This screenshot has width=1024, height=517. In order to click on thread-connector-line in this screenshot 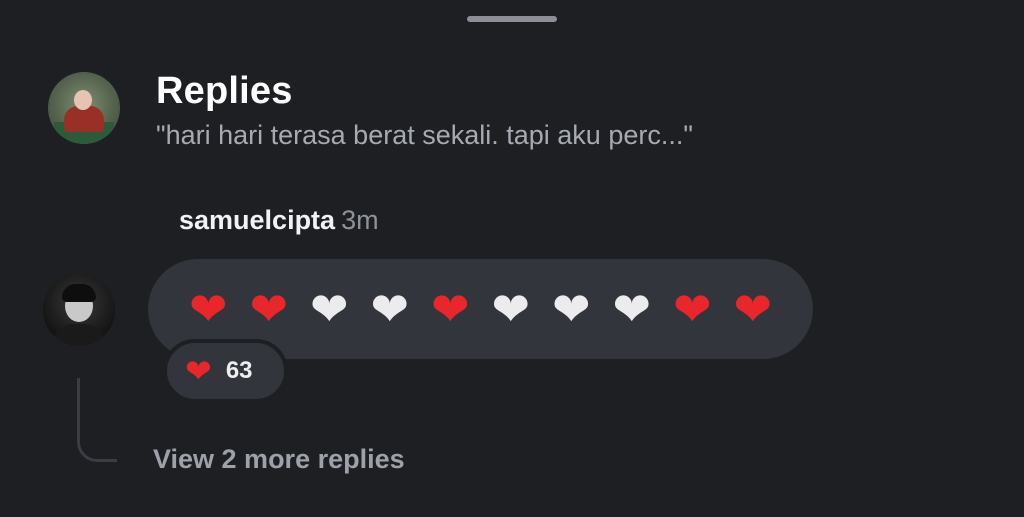, I will do `click(97, 420)`.